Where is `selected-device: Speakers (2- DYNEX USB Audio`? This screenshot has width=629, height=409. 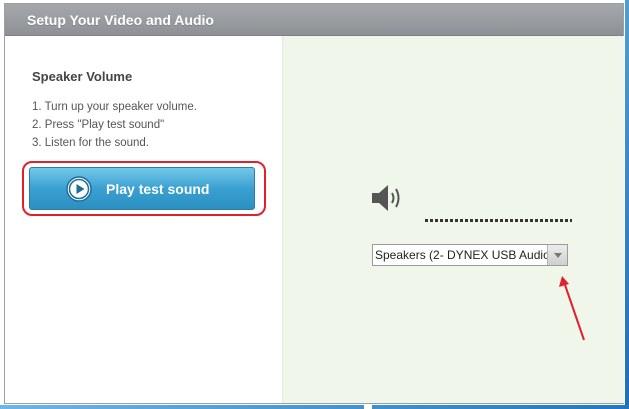 selected-device: Speakers (2- DYNEX USB Audio is located at coordinates (462, 255).